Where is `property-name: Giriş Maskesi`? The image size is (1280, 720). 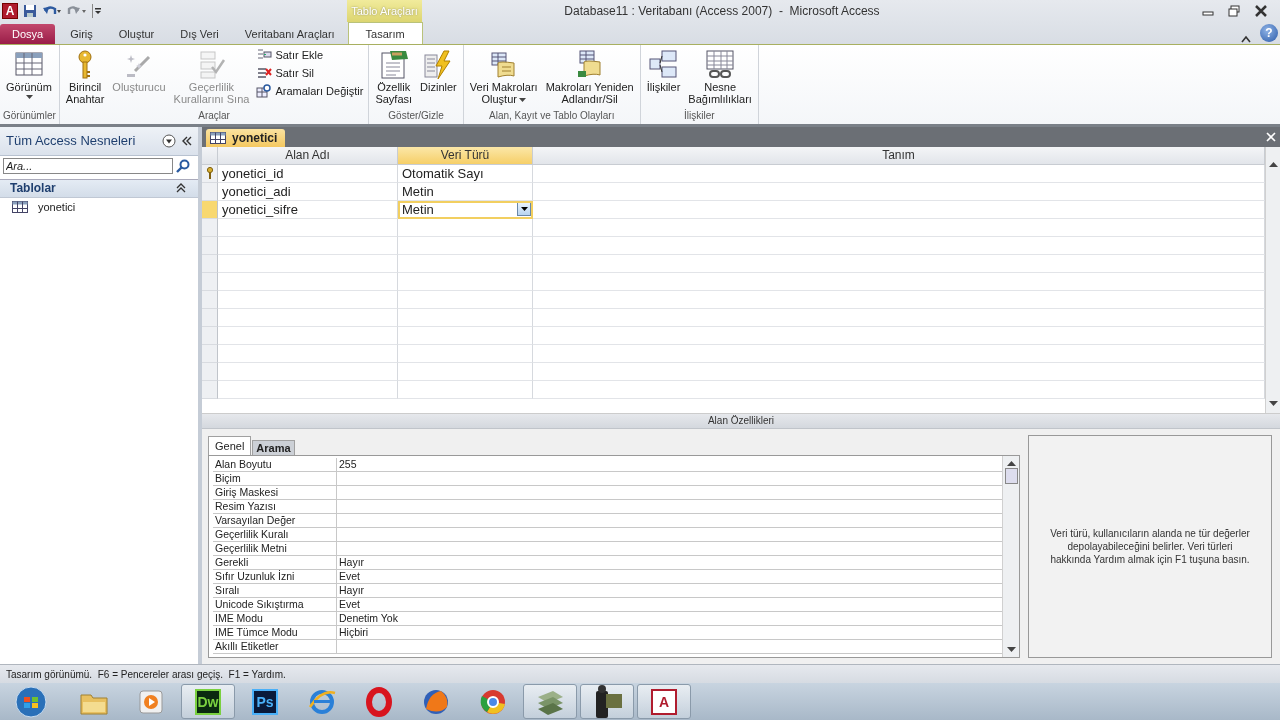
property-name: Giriş Maskesi is located at coordinates (275, 492).